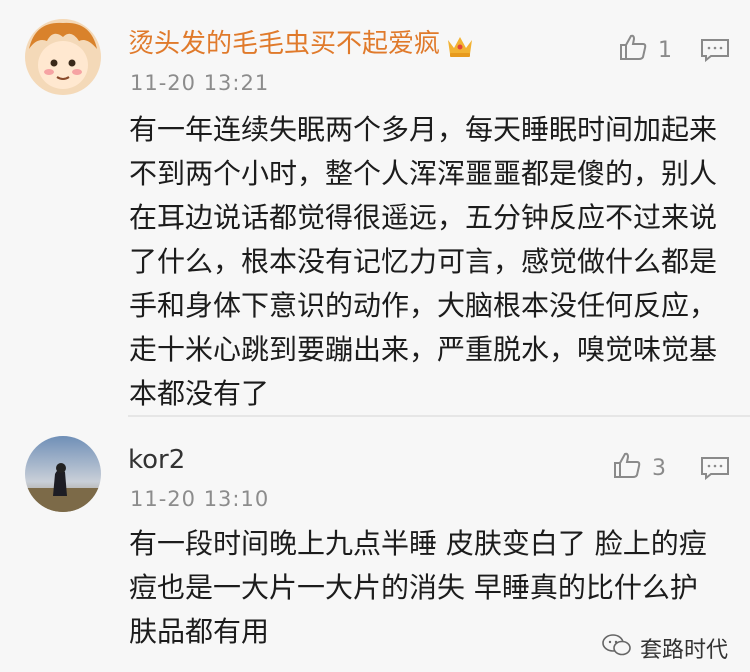  I want to click on wechat-icon, so click(617, 648).